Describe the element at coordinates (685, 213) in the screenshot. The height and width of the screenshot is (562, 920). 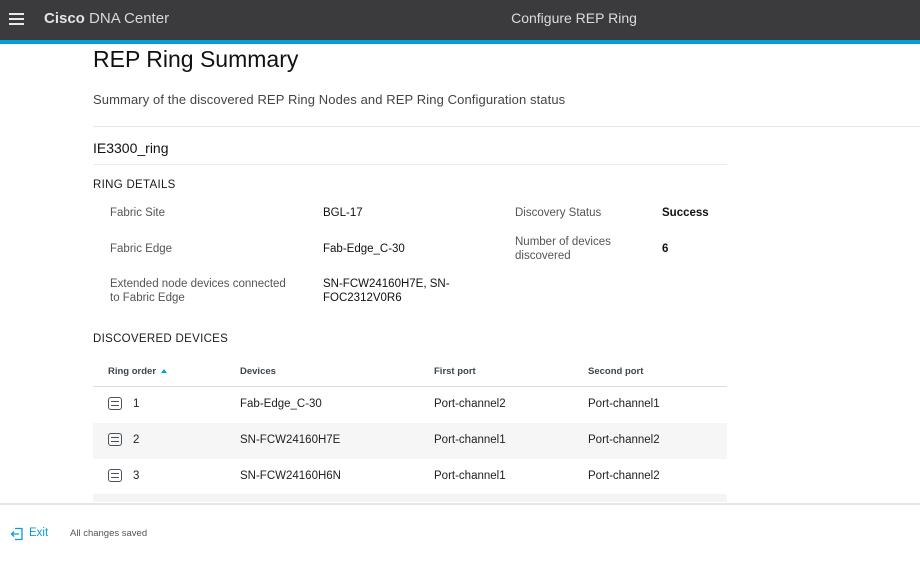
I see `discovery-status-value: Success` at that location.